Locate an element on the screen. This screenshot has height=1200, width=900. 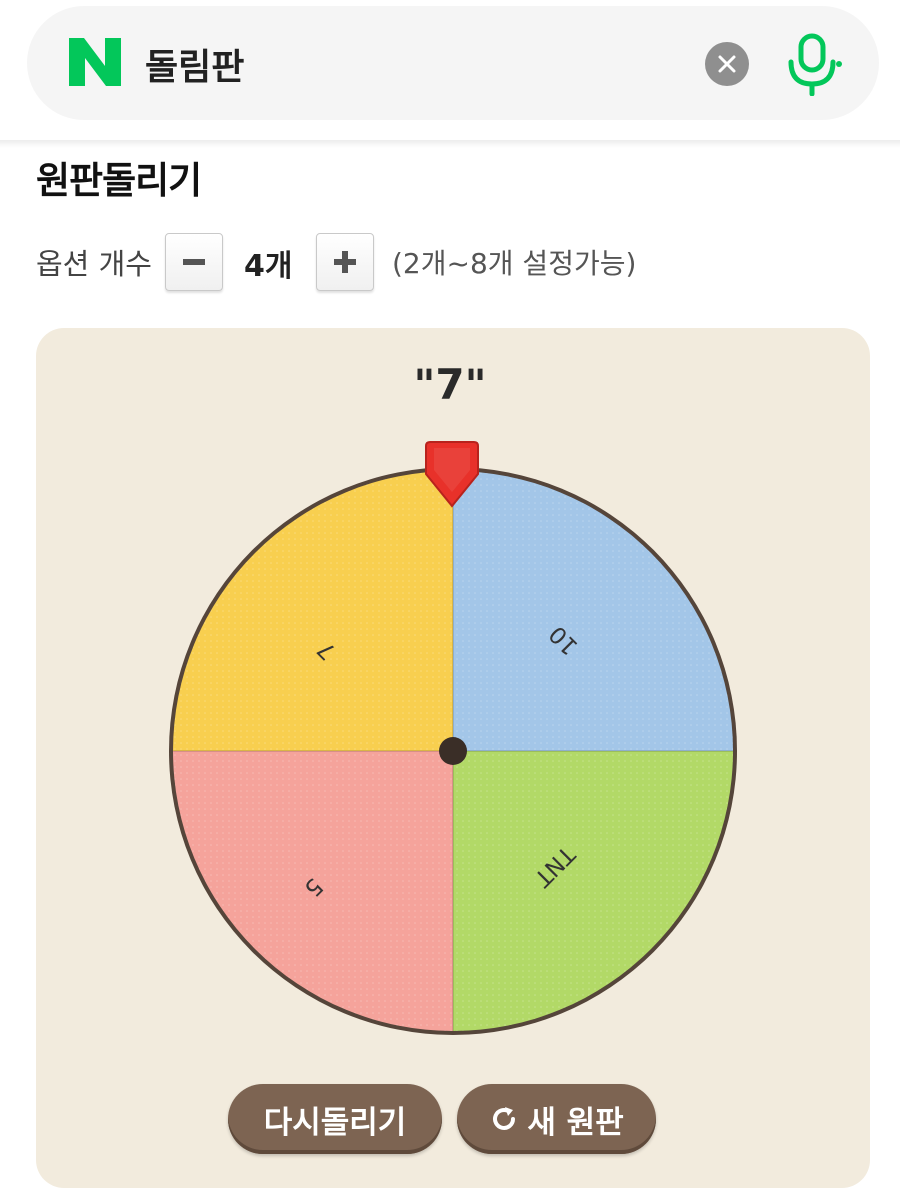
search-bar: N is located at coordinates (453, 63).